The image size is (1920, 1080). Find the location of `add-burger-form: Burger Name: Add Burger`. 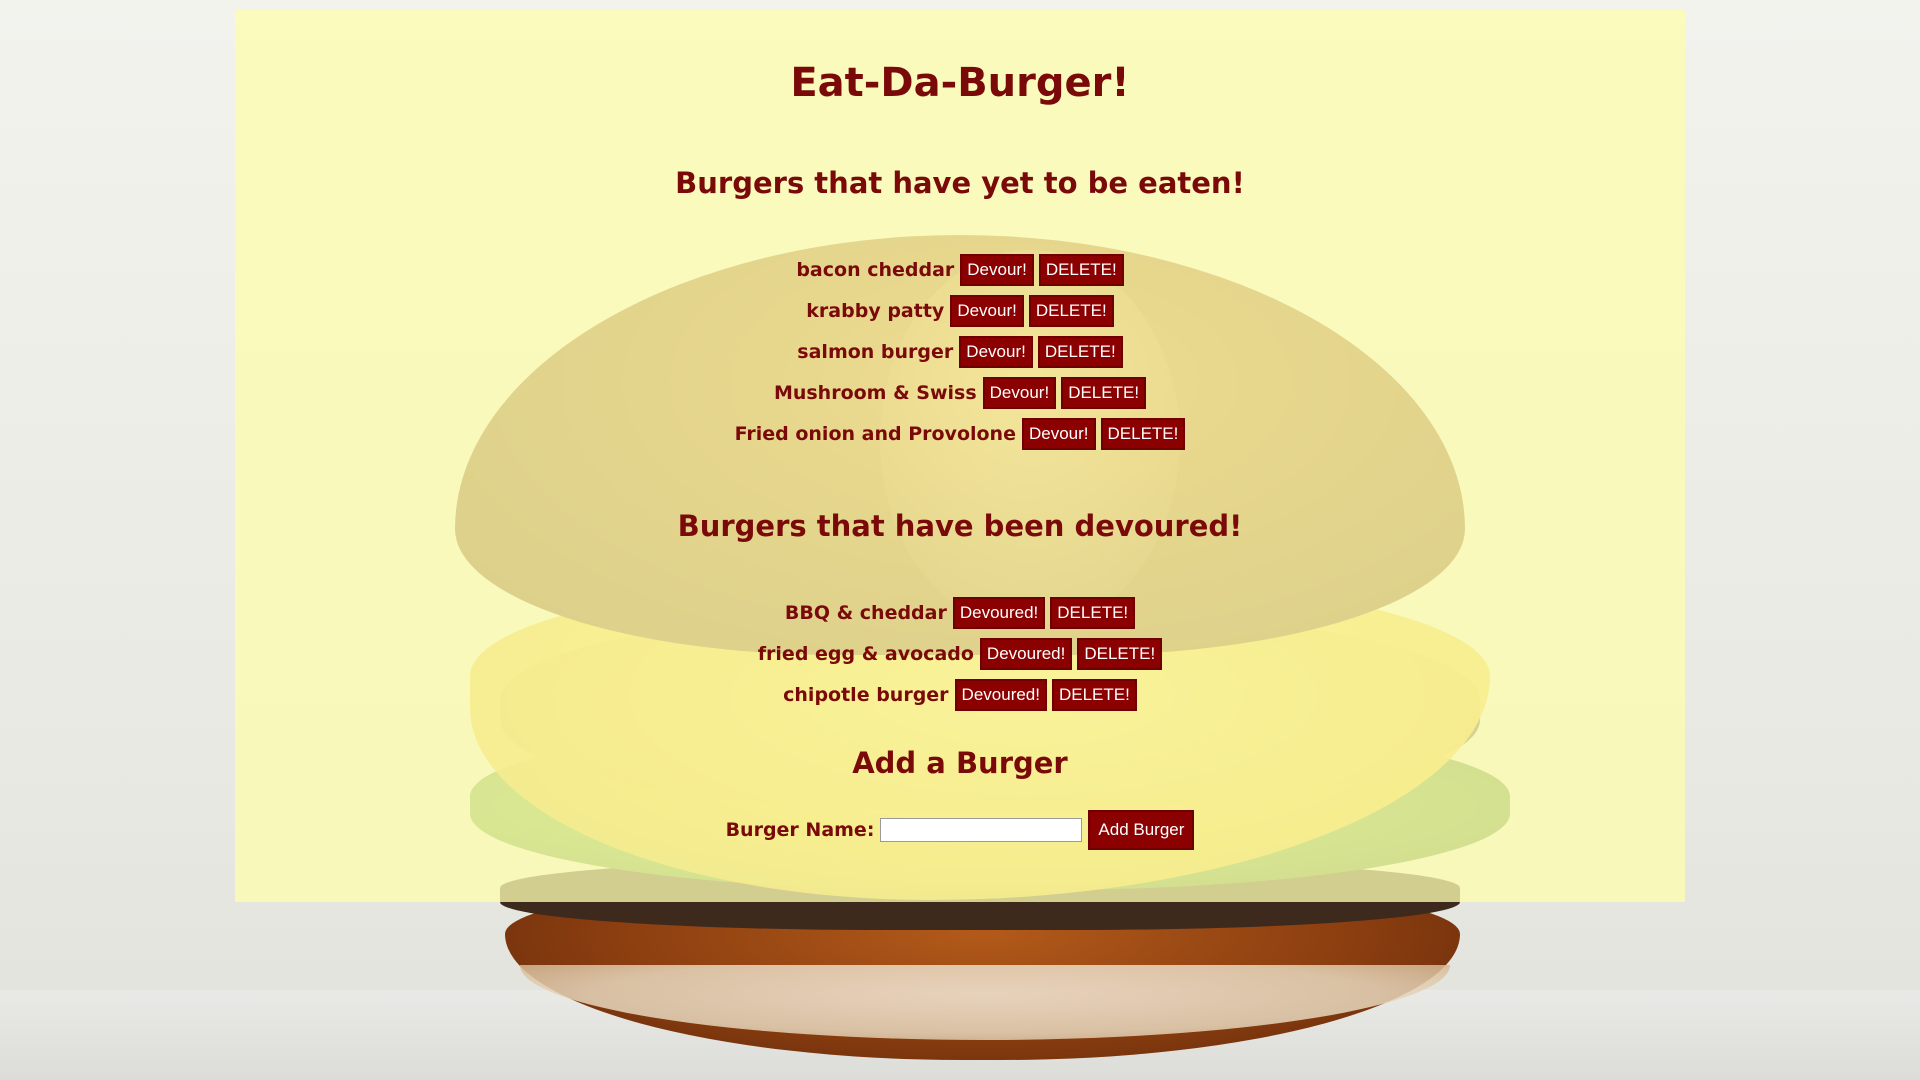

add-burger-form: Burger Name: Add Burger is located at coordinates (960, 830).